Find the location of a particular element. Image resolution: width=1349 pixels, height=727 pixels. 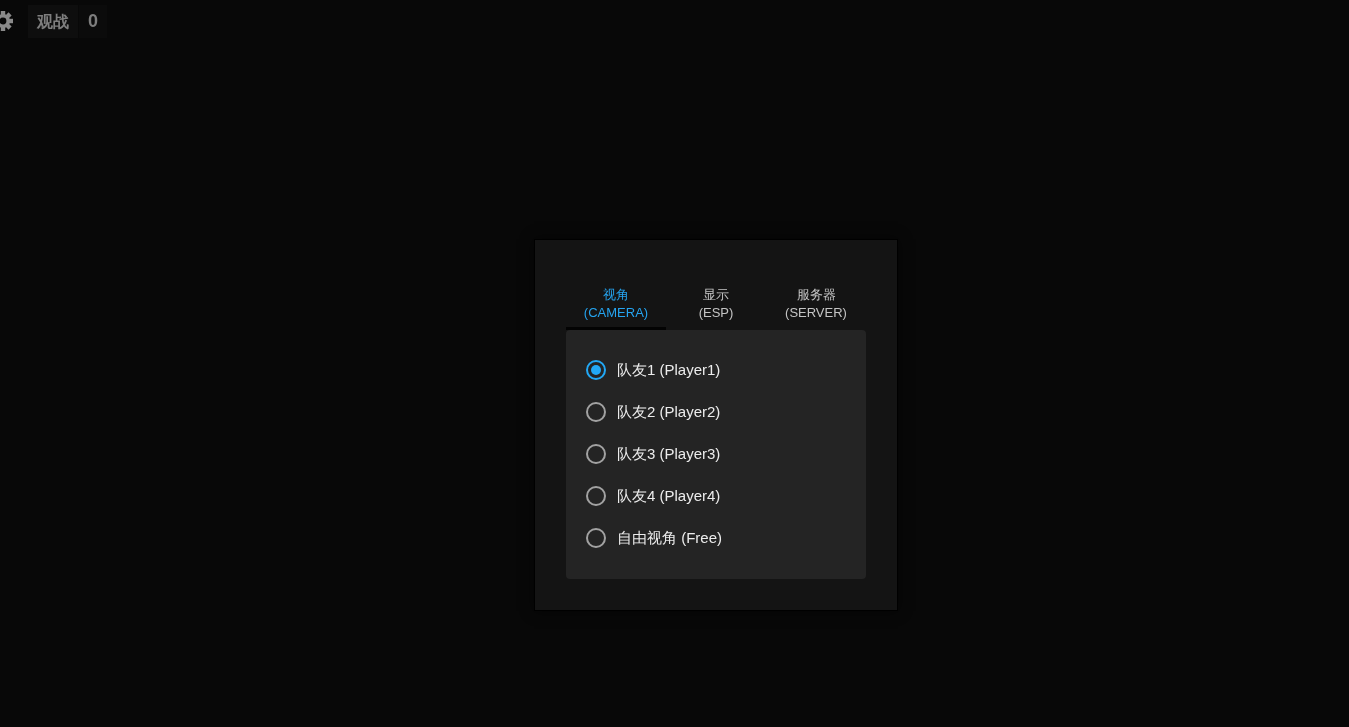

spectate-label: 观战 is located at coordinates (53, 21).